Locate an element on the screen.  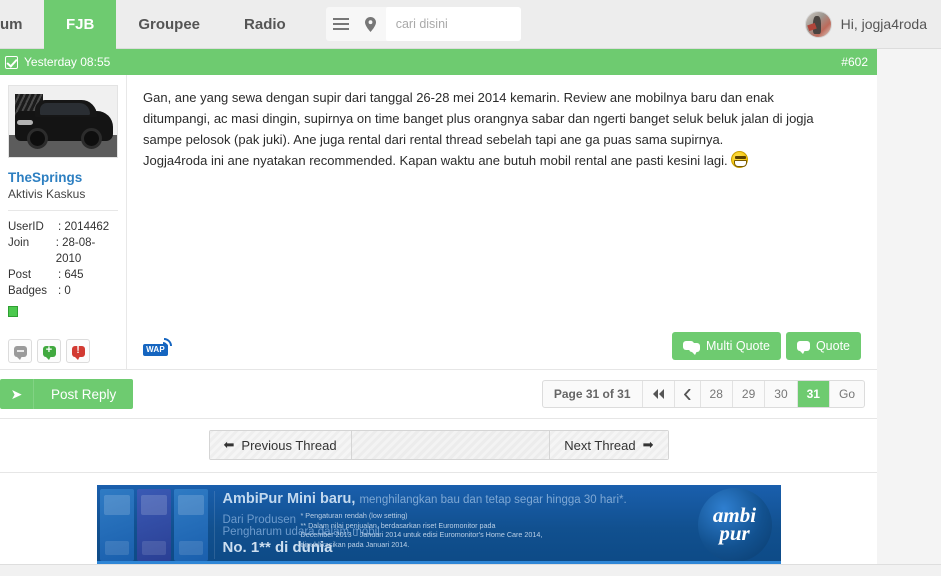
multi-quote-label: Multi Quote is located at coordinates (738, 346).